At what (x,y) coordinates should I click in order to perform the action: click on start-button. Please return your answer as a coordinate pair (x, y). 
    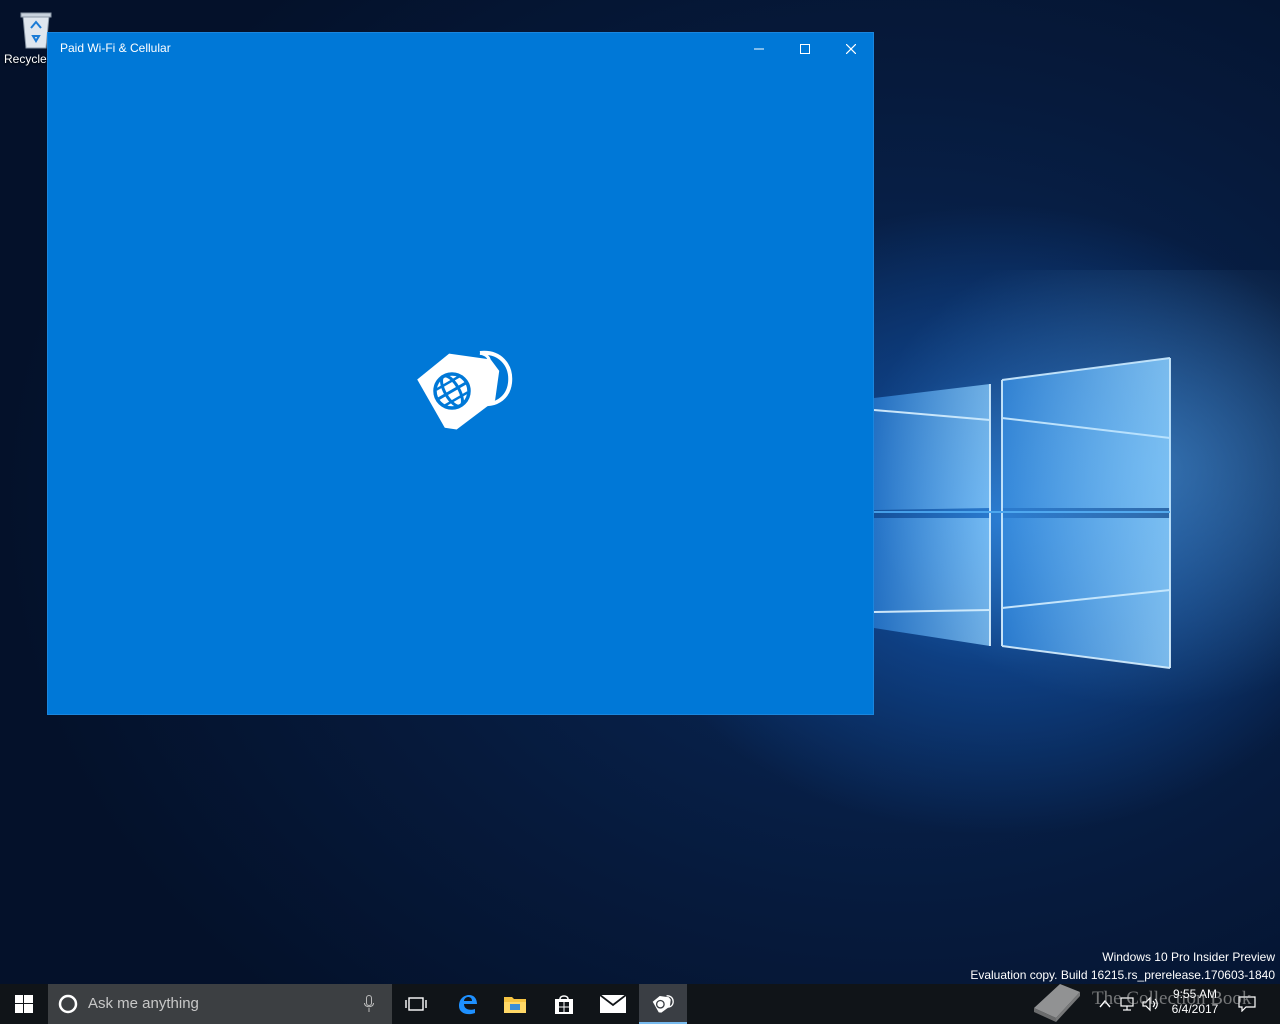
    Looking at the image, I should click on (24, 1004).